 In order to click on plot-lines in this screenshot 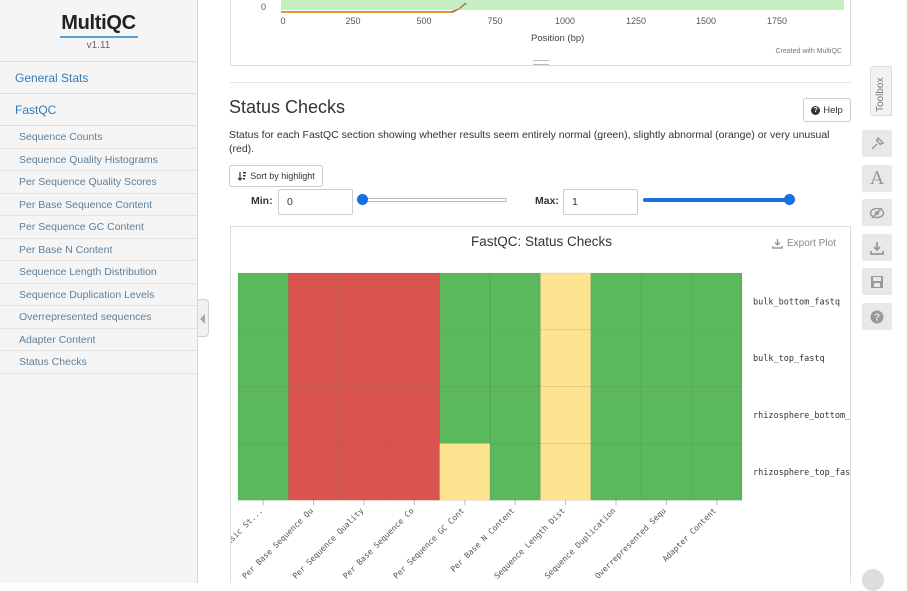, I will do `click(374, 7)`.